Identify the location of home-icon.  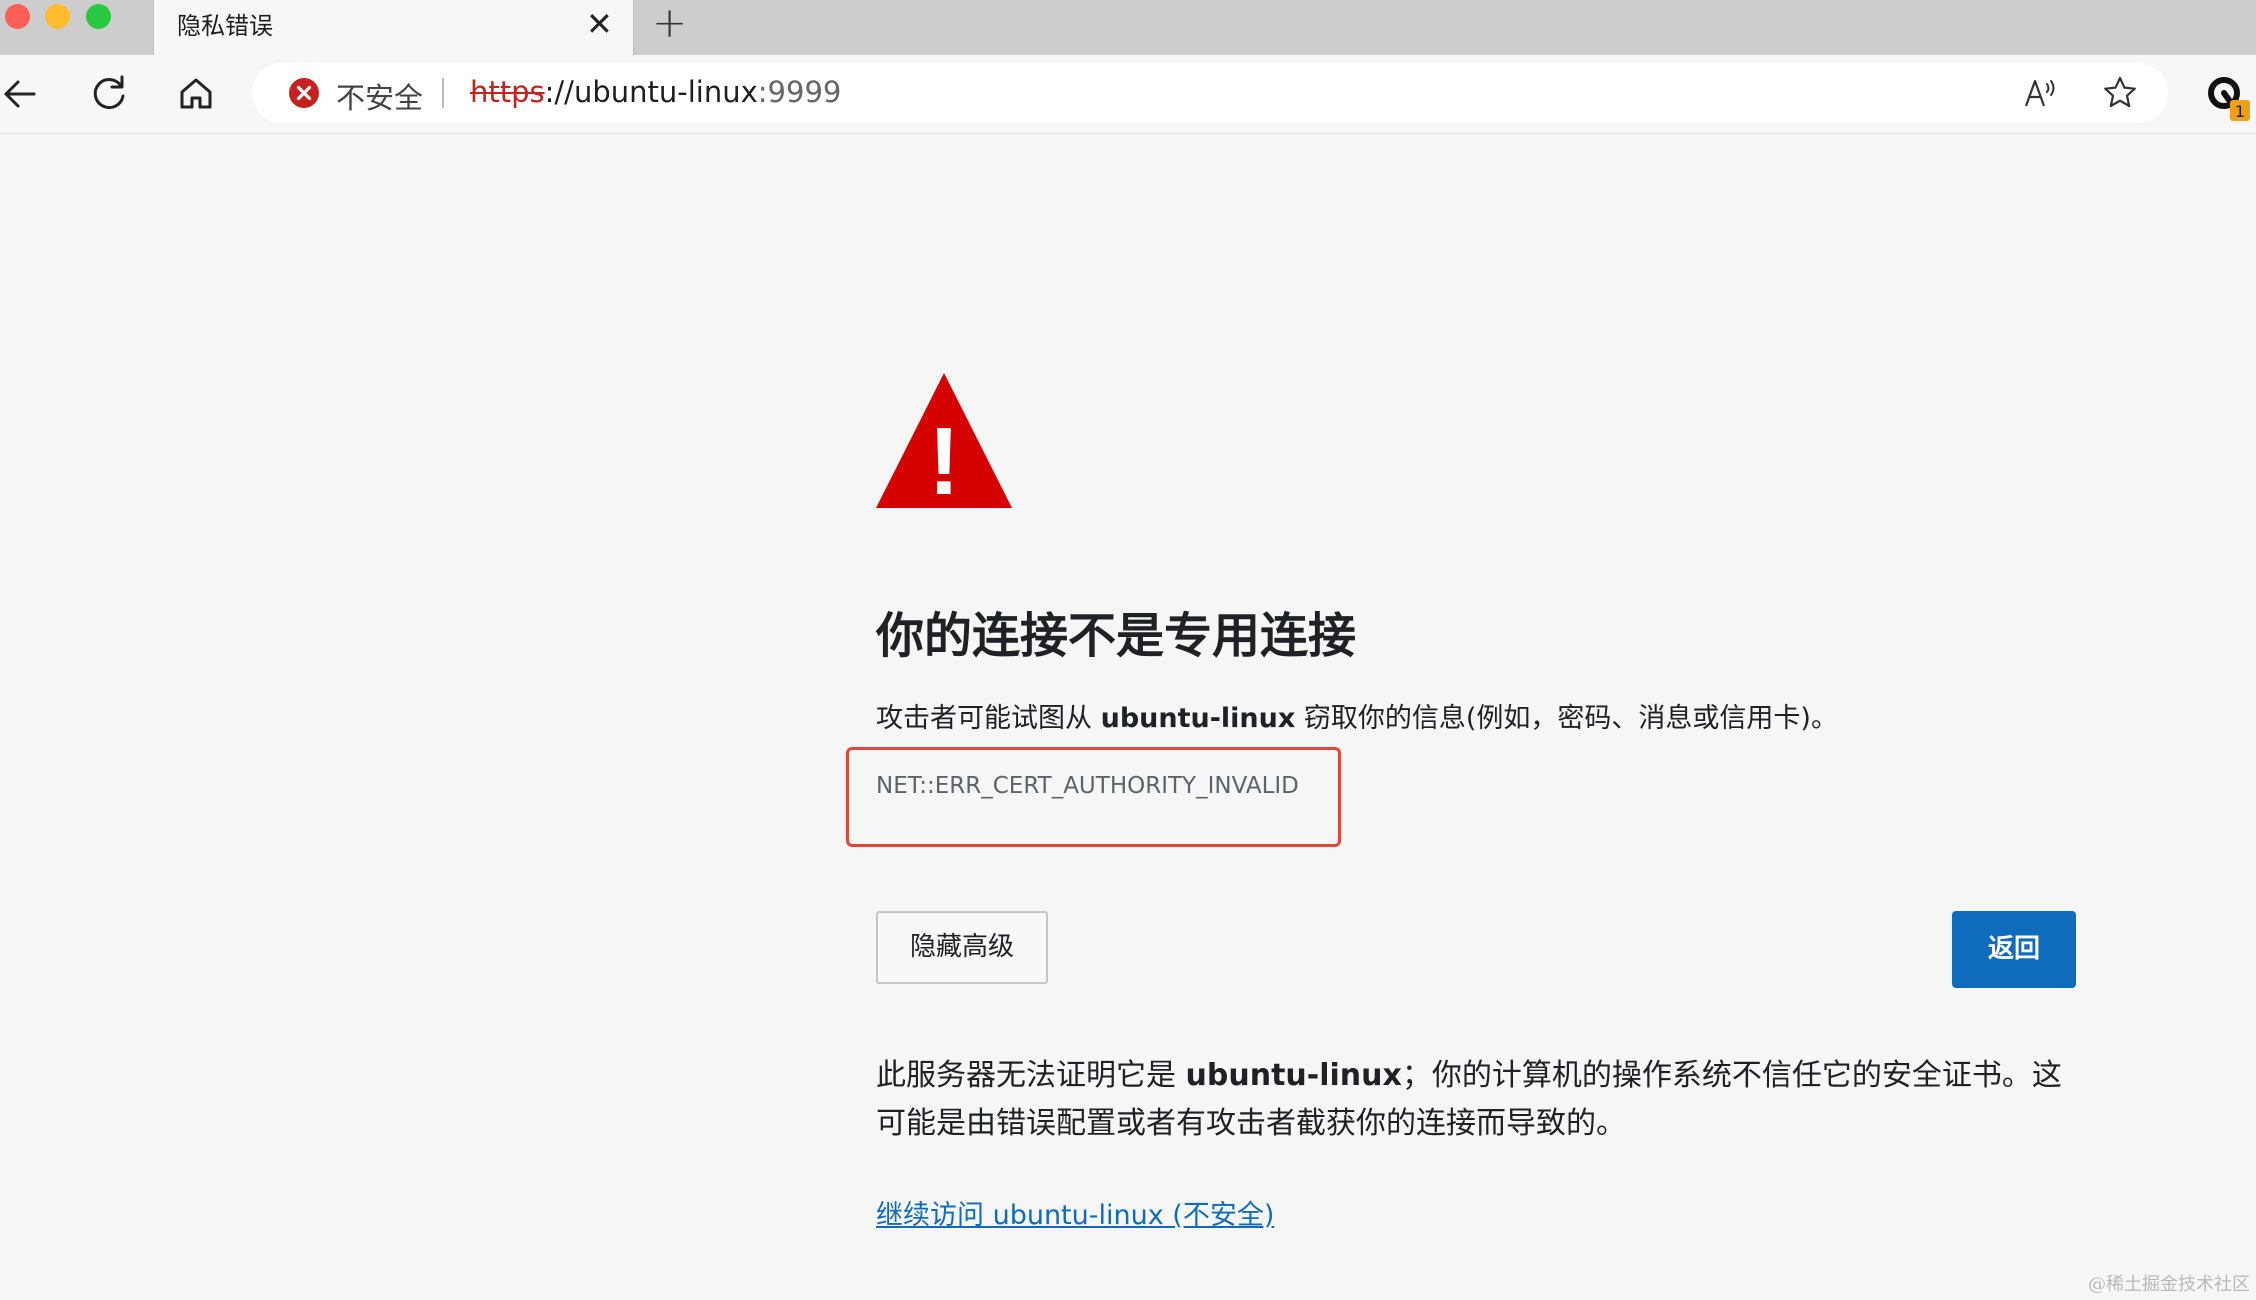
(196, 94).